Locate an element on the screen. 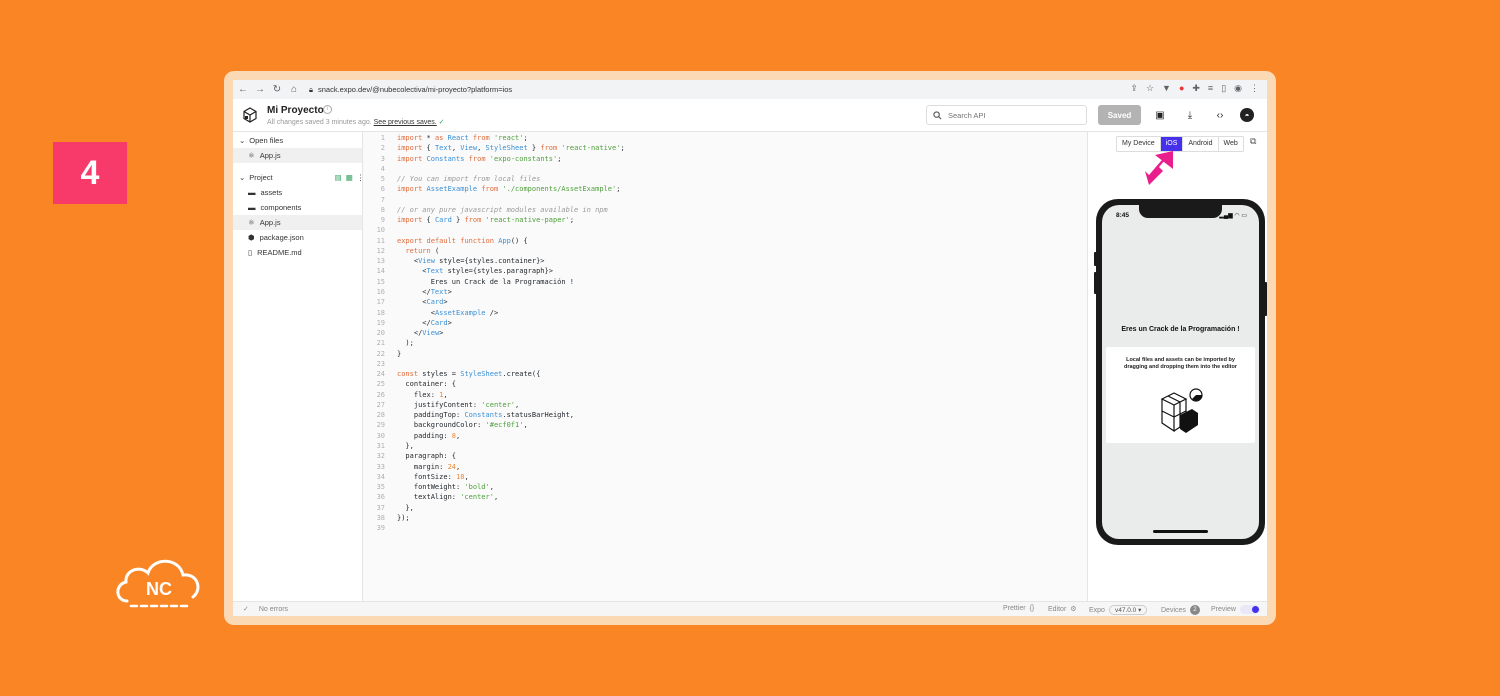  open-files-label: Open files is located at coordinates (266, 140).